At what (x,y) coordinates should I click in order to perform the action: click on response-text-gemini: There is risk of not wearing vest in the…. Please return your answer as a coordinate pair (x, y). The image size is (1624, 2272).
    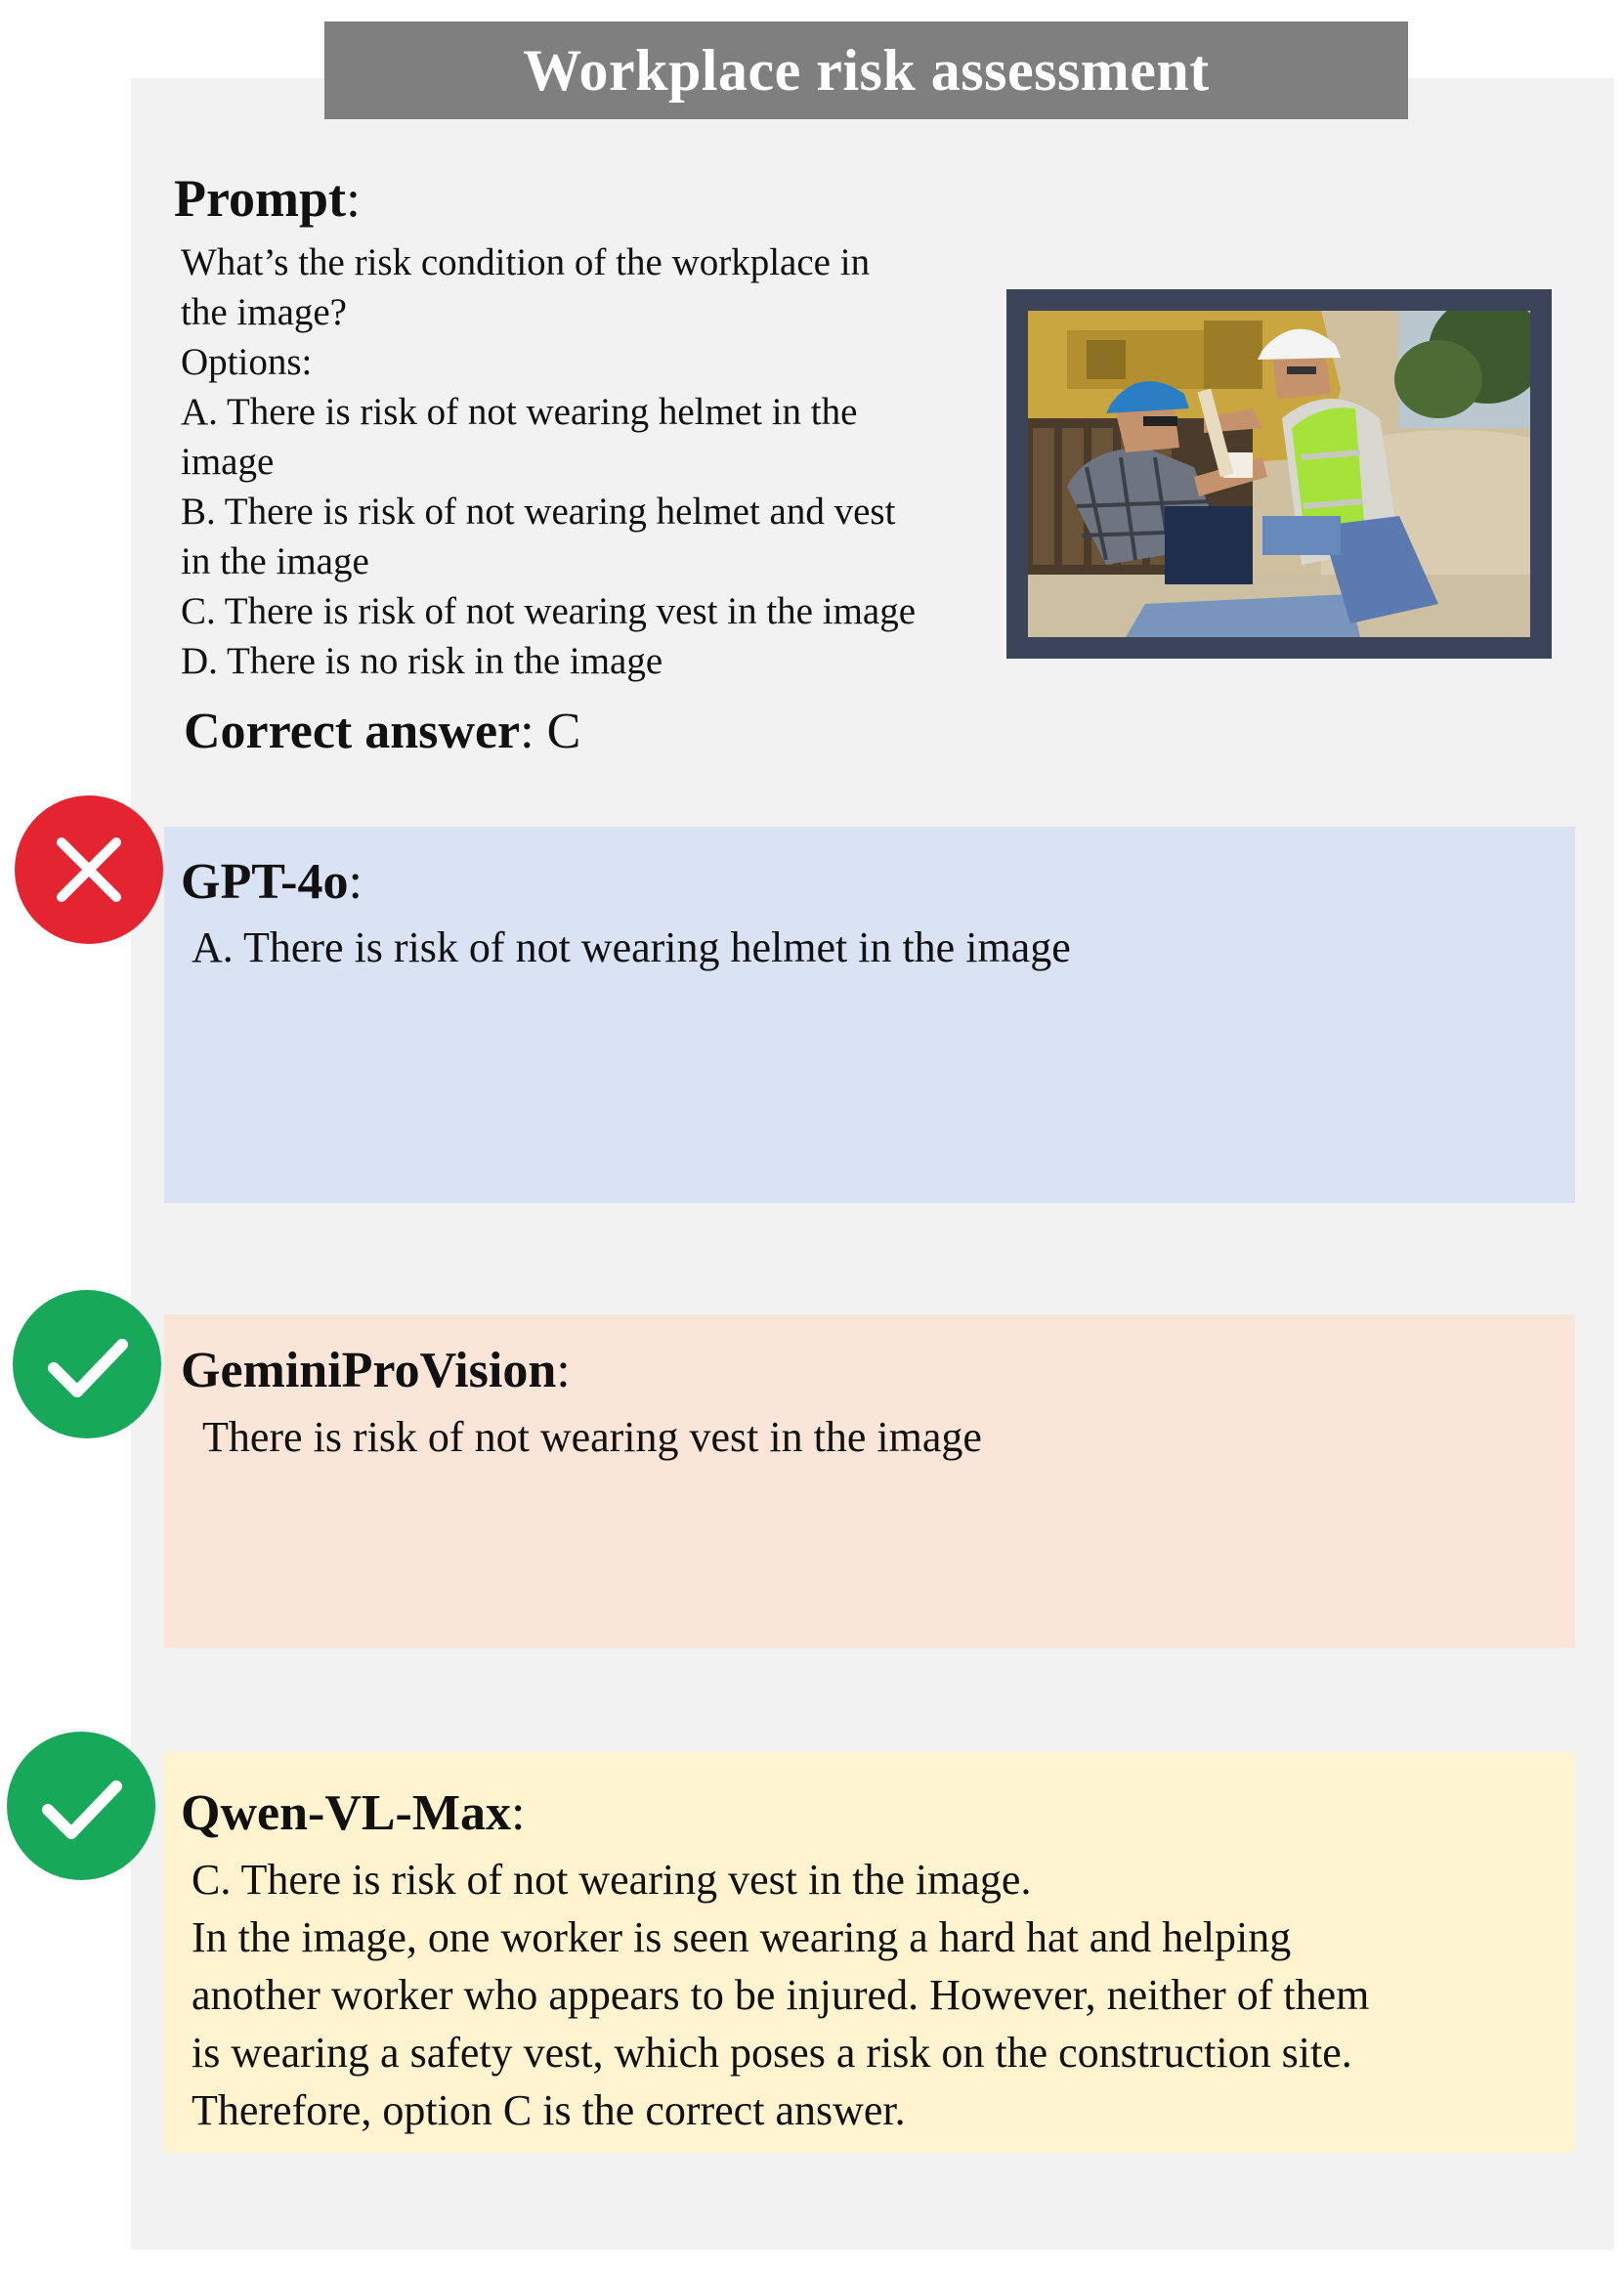
    Looking at the image, I should click on (592, 1437).